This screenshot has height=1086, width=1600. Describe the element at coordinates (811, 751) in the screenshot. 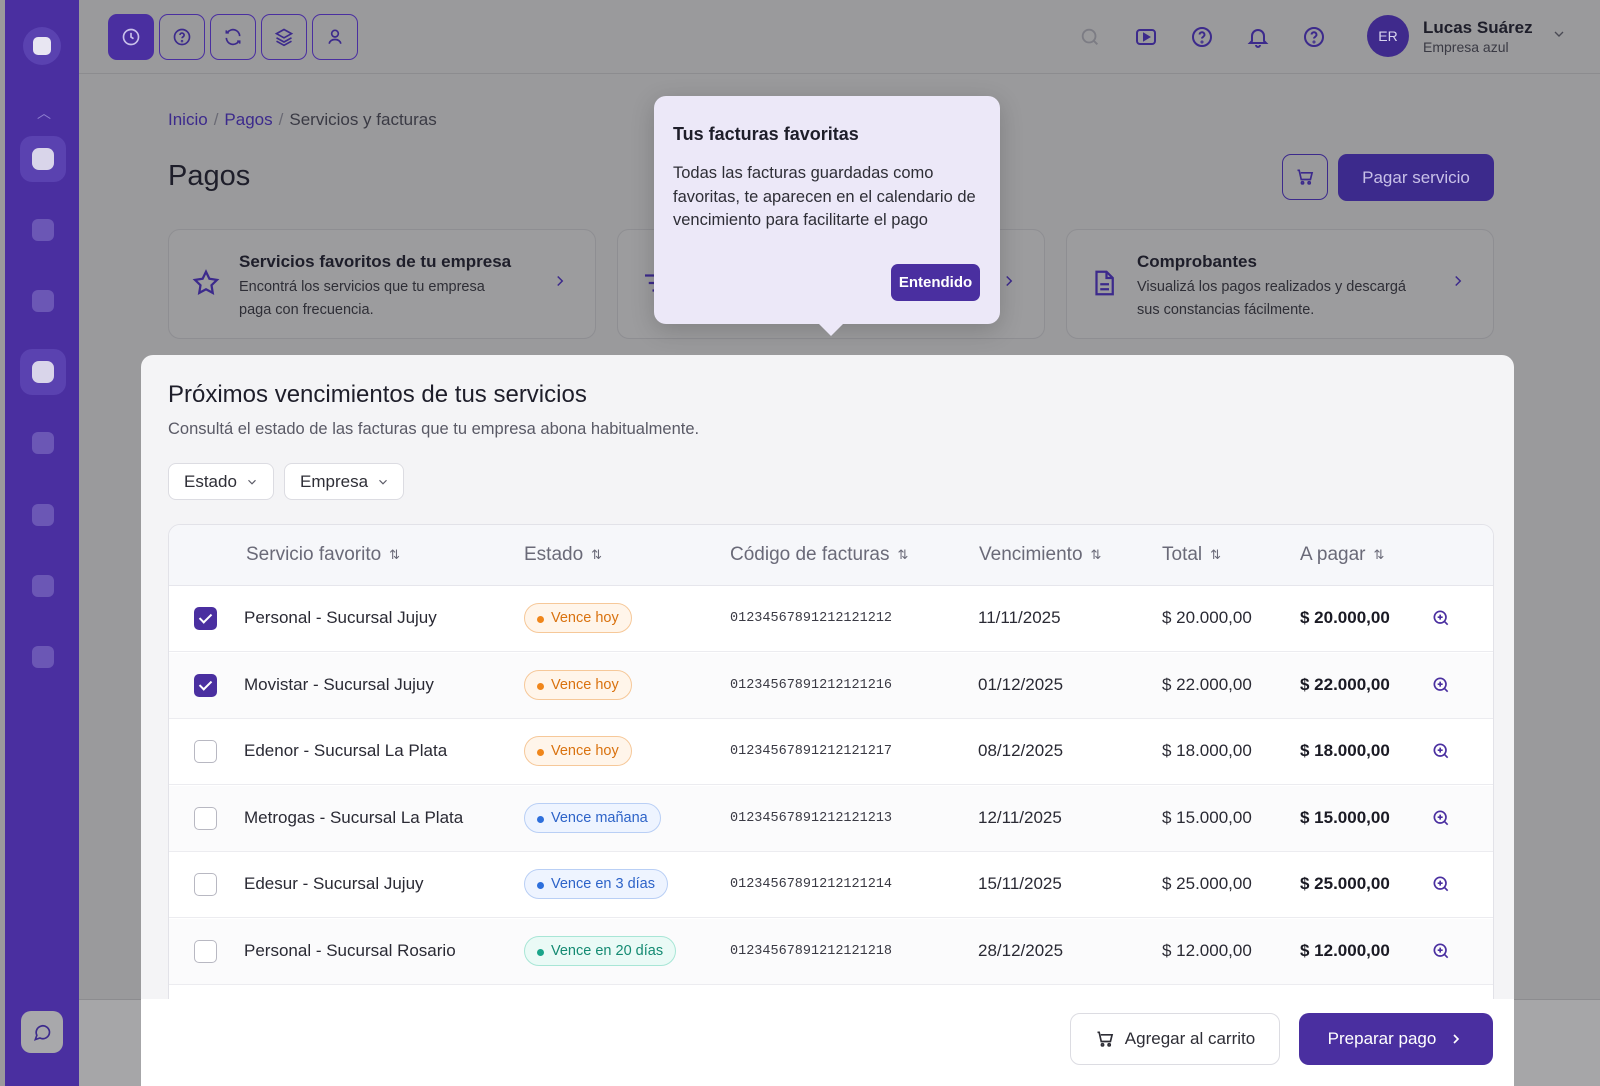

I see `invoice-code: 01234567891212121217` at that location.